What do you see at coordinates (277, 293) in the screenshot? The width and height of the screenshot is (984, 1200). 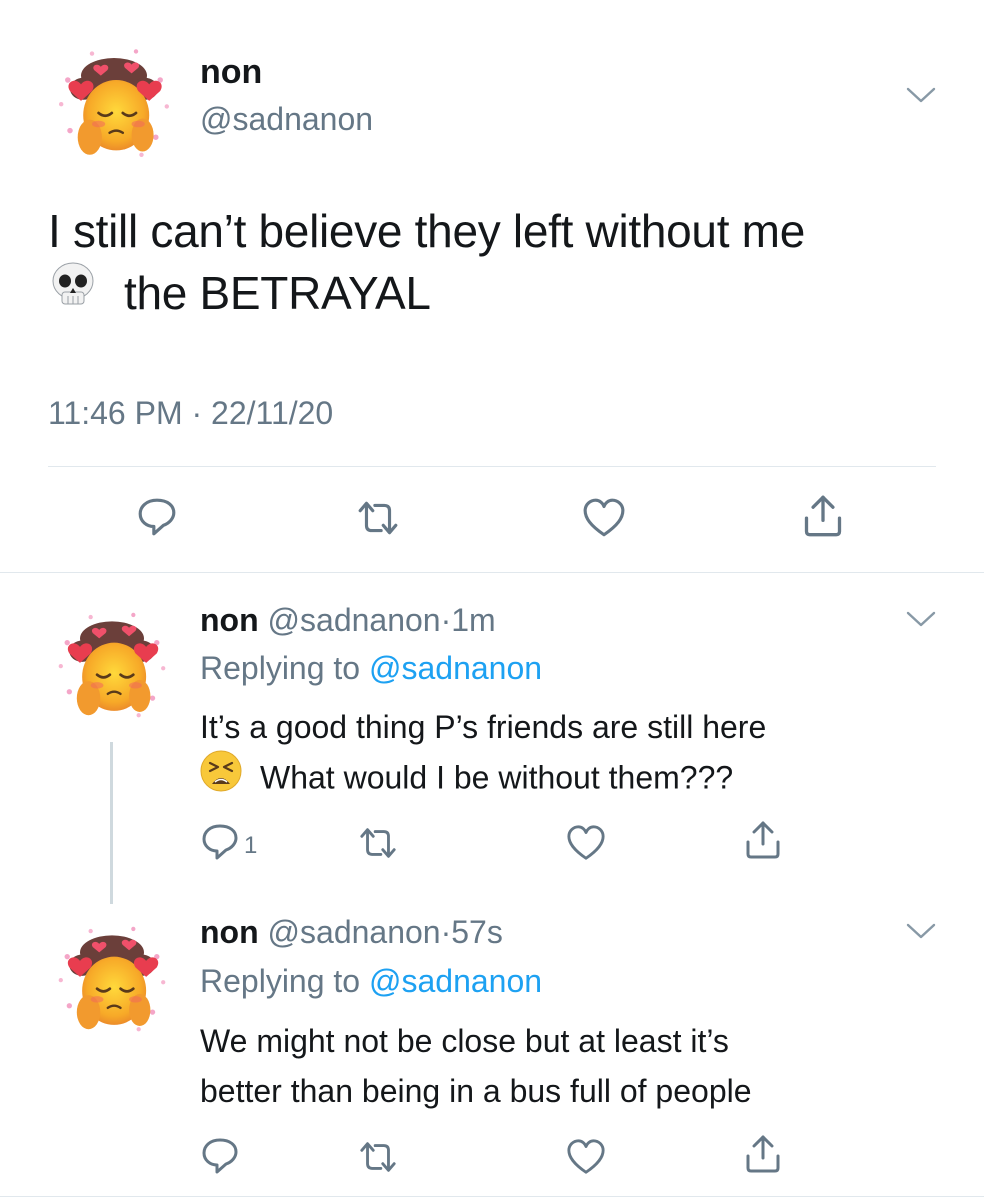 I see `tweet-text-line: the BETRAYAL` at bounding box center [277, 293].